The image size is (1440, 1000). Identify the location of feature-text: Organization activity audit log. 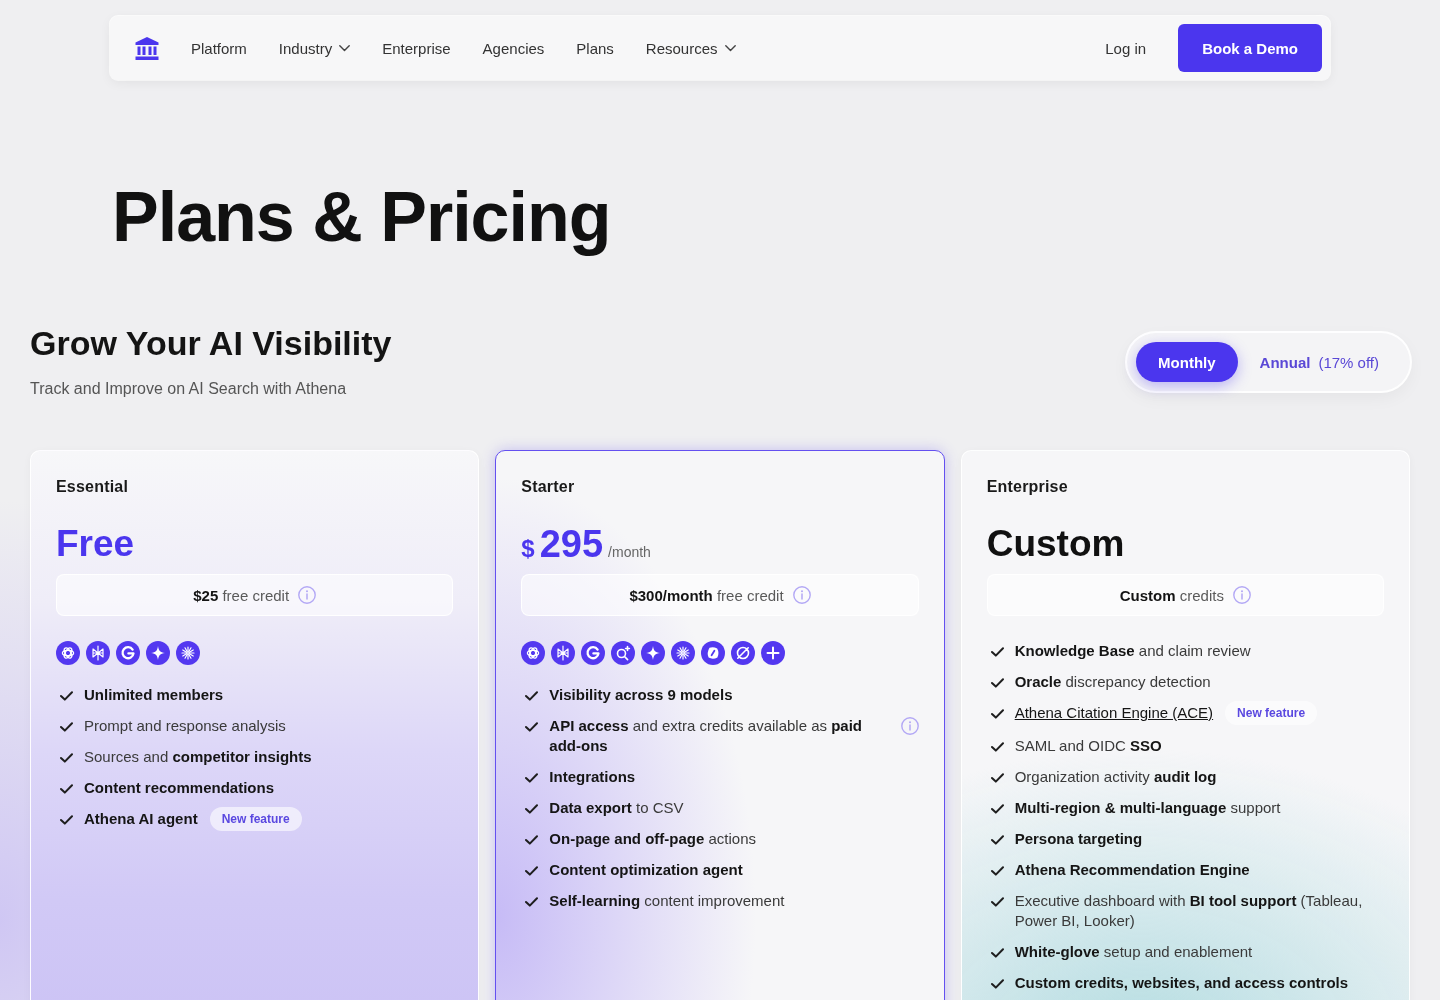
(1115, 777).